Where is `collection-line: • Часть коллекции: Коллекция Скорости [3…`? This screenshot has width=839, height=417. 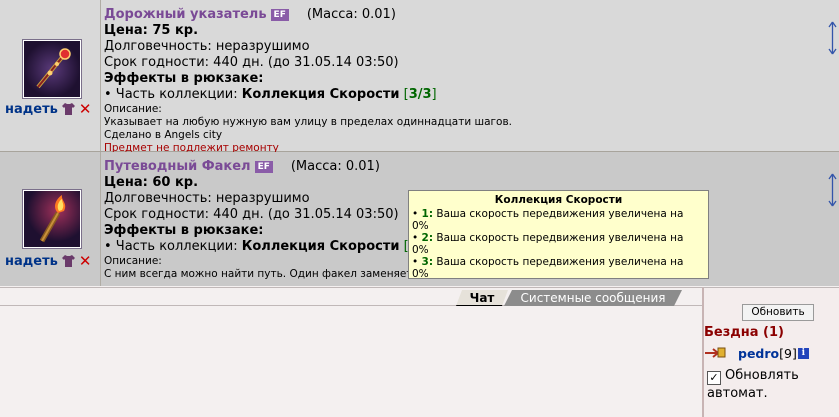
collection-line: • Часть коллекции: Коллекция Скорости [3… is located at coordinates (414, 95).